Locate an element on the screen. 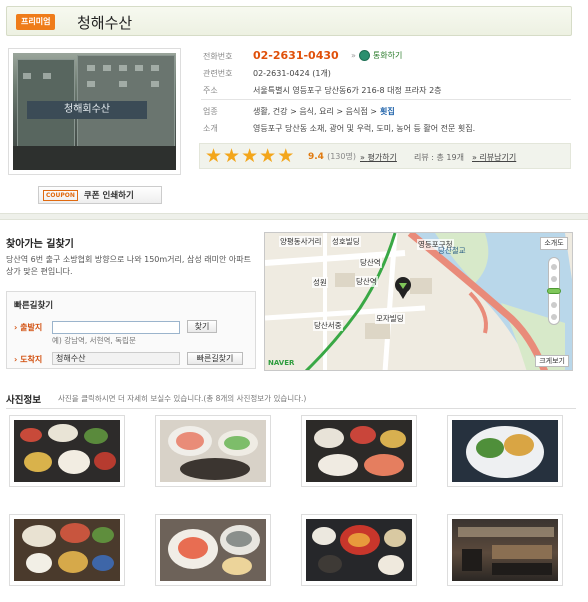  category-value: 생활, 건강 > 음식, 요리 > 음식점 > 횟집 is located at coordinates (324, 111).